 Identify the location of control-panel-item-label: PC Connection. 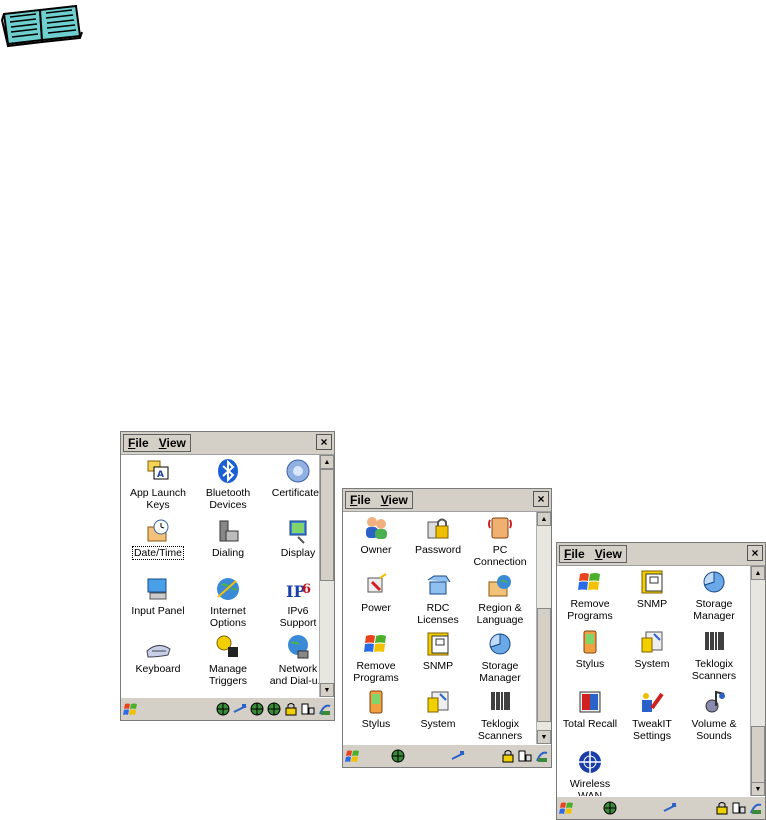
(500, 556).